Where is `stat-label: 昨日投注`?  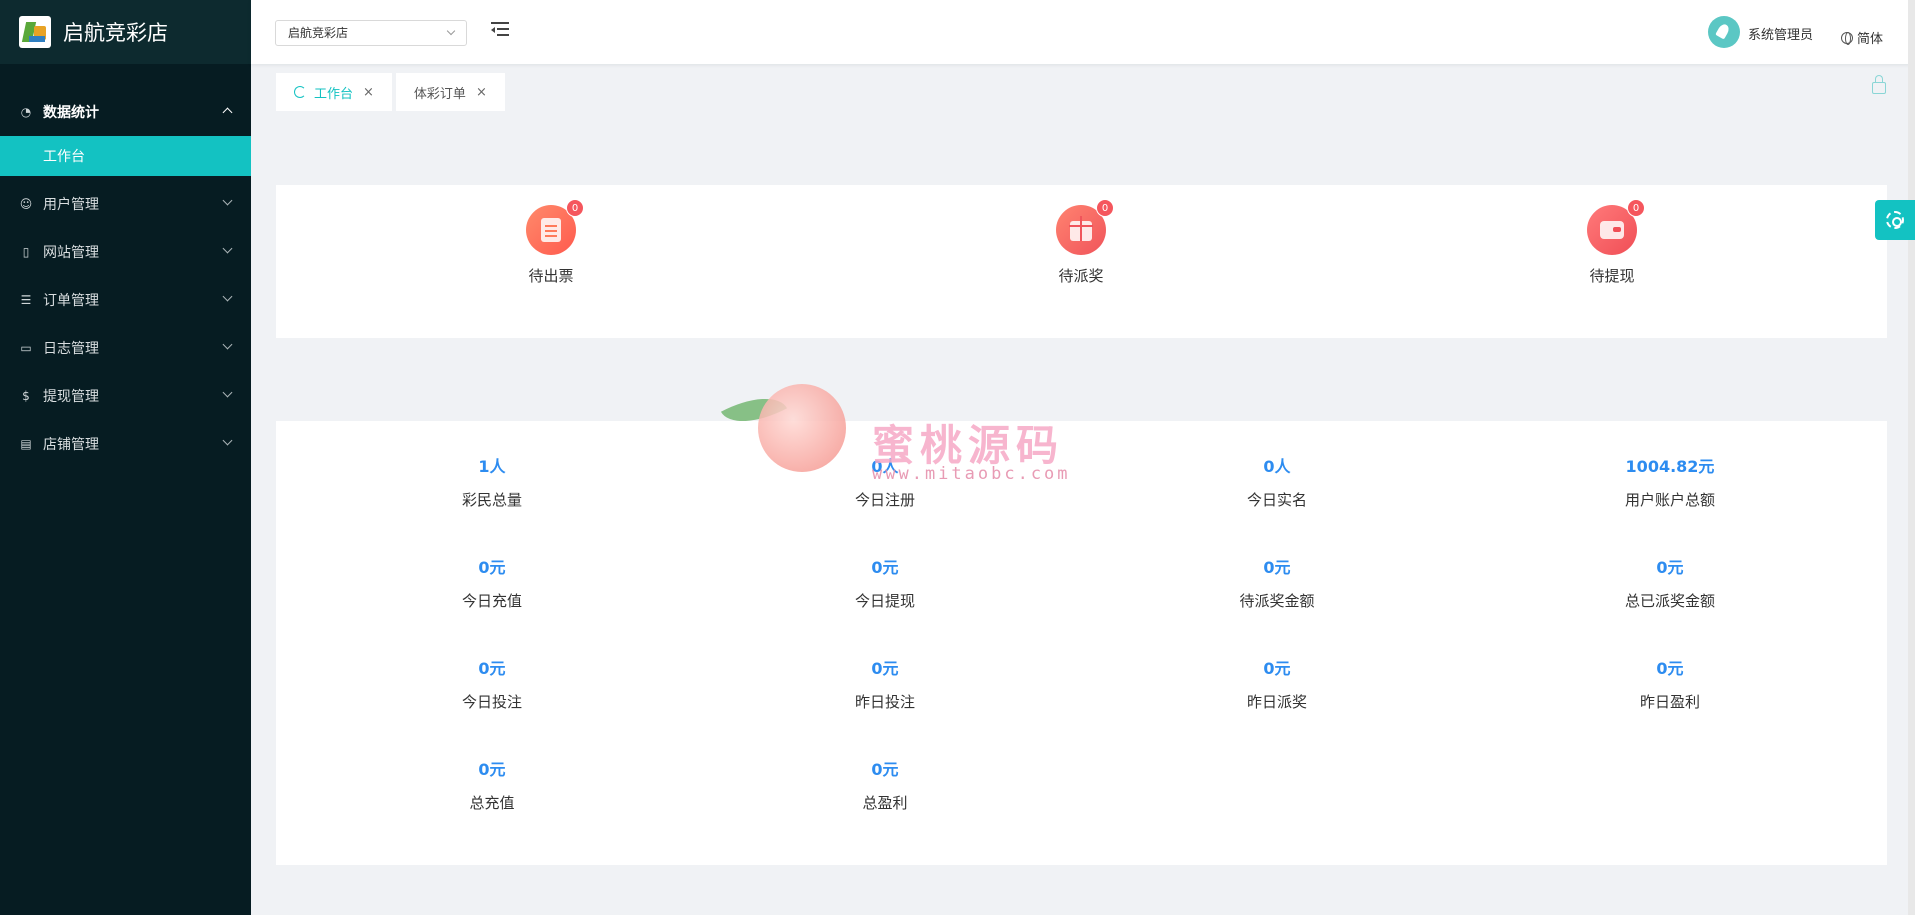
stat-label: 昨日投注 is located at coordinates (884, 702).